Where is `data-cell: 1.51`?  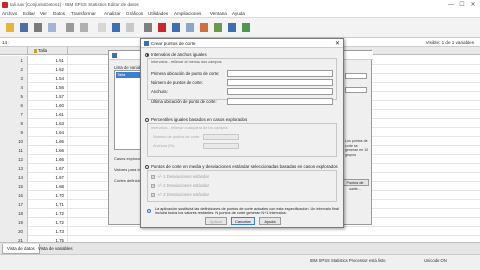 data-cell: 1.51 is located at coordinates (48, 60).